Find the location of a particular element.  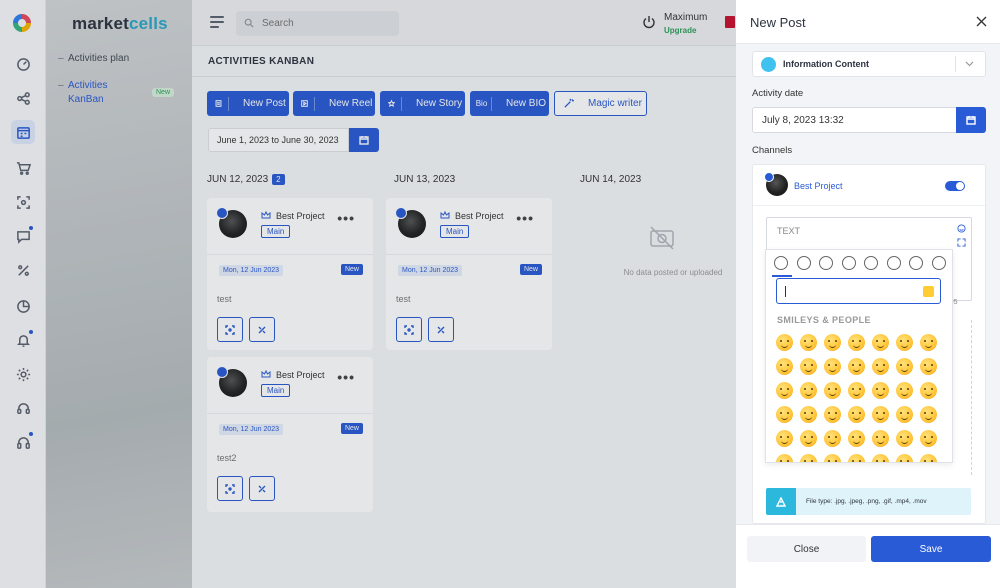

drawer-footer: Close Save is located at coordinates (868, 556).